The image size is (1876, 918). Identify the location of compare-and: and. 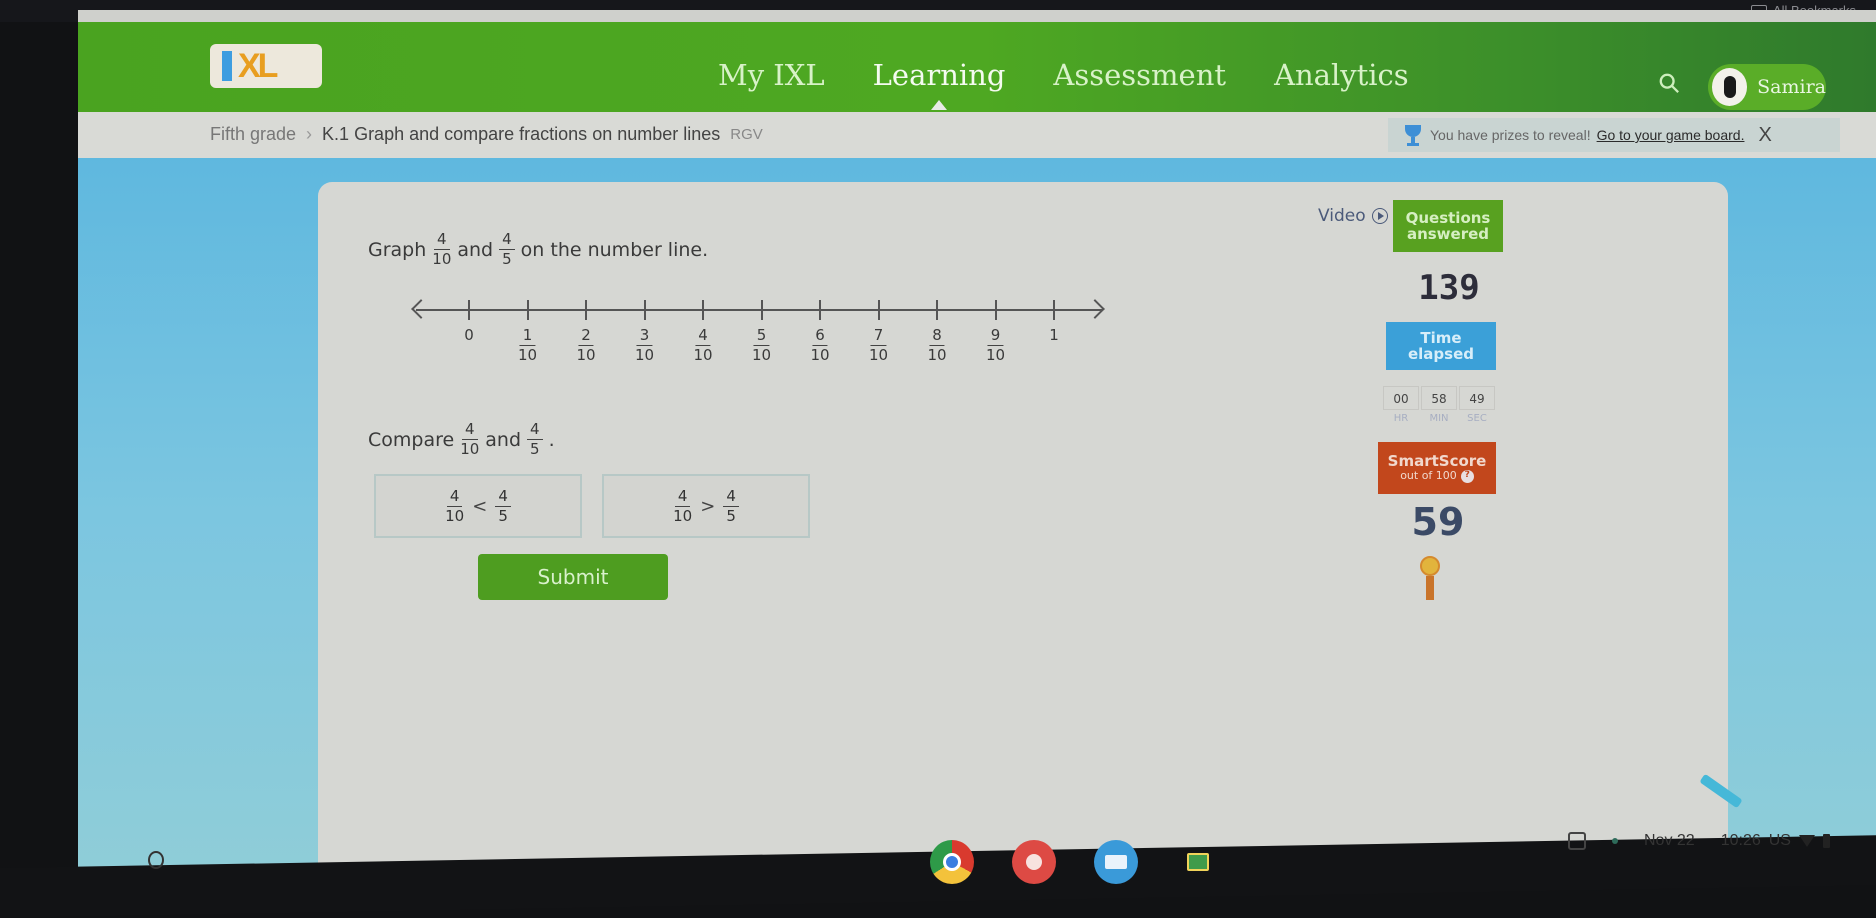
(503, 439).